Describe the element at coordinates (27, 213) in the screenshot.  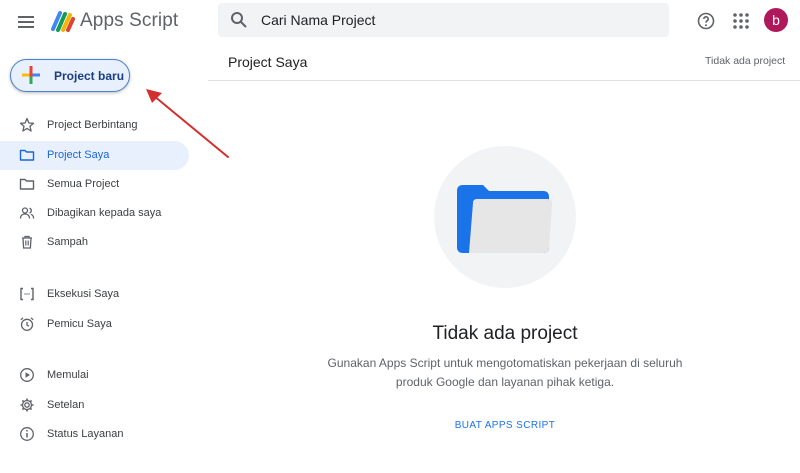
I see `people-icon` at that location.